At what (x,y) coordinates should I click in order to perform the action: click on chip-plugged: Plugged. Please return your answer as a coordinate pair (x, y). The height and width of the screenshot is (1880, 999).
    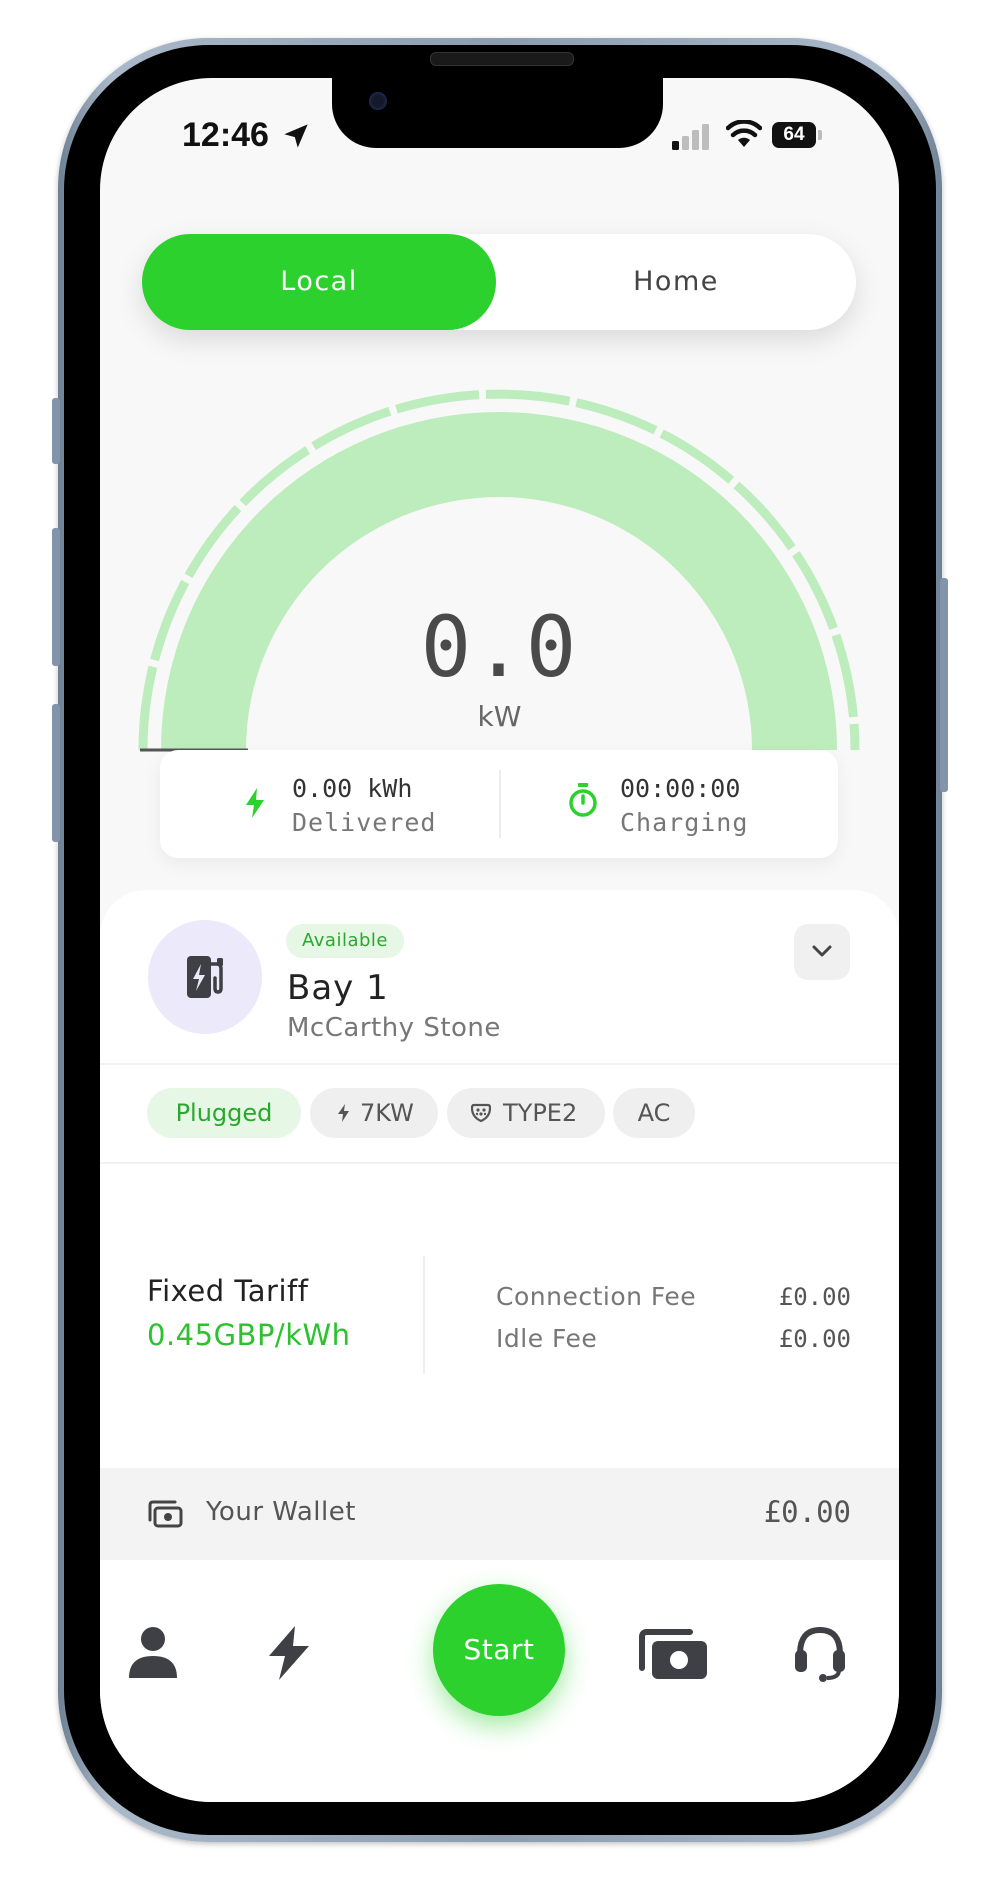
    Looking at the image, I should click on (224, 1113).